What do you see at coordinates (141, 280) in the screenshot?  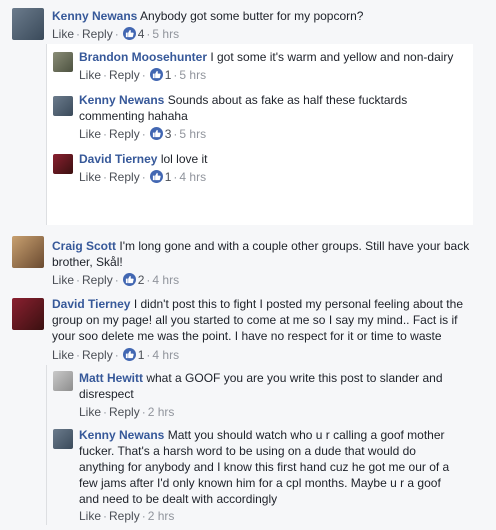 I see `like-count: 2` at bounding box center [141, 280].